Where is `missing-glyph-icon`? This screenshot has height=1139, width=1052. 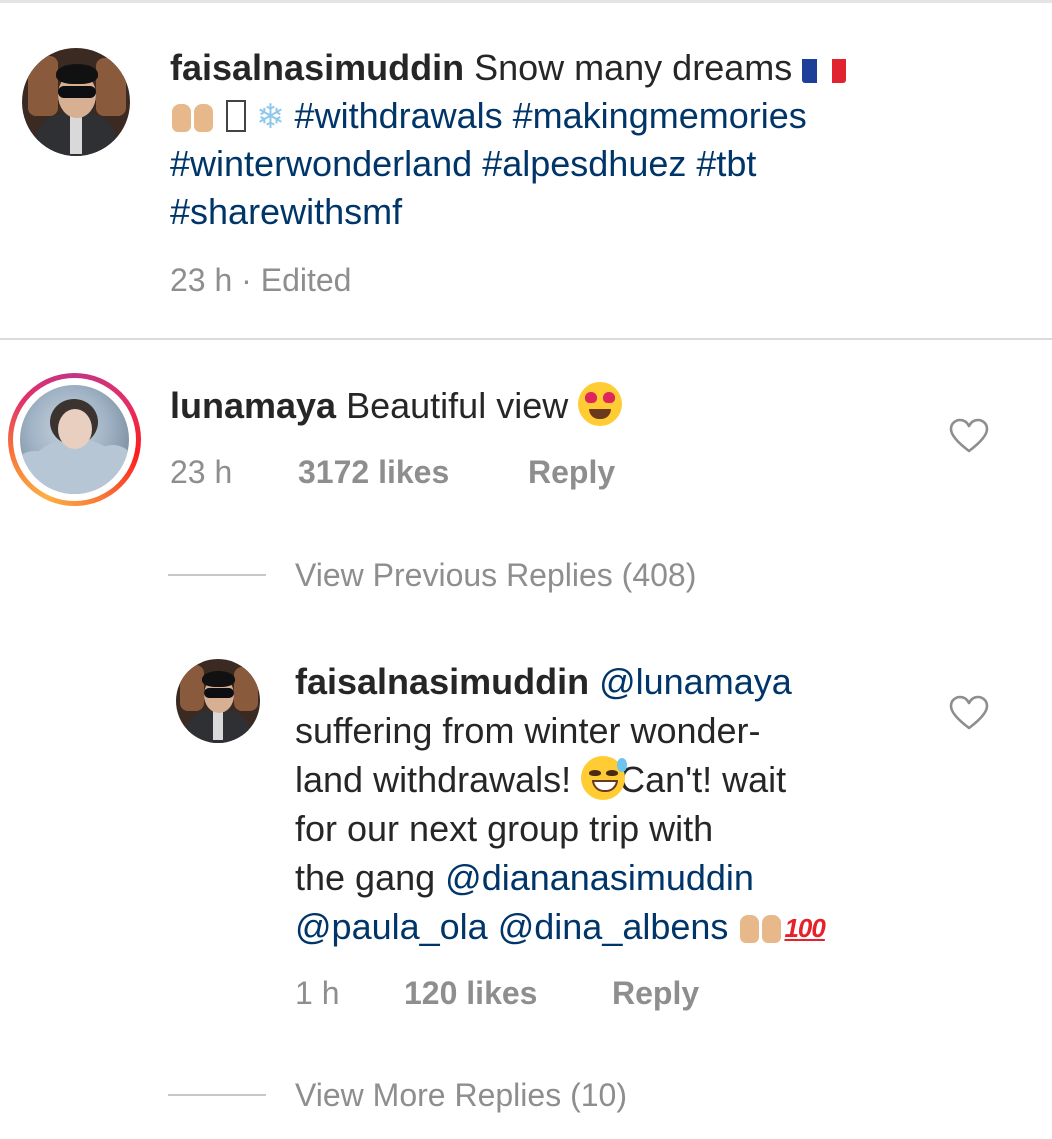
missing-glyph-icon is located at coordinates (236, 116).